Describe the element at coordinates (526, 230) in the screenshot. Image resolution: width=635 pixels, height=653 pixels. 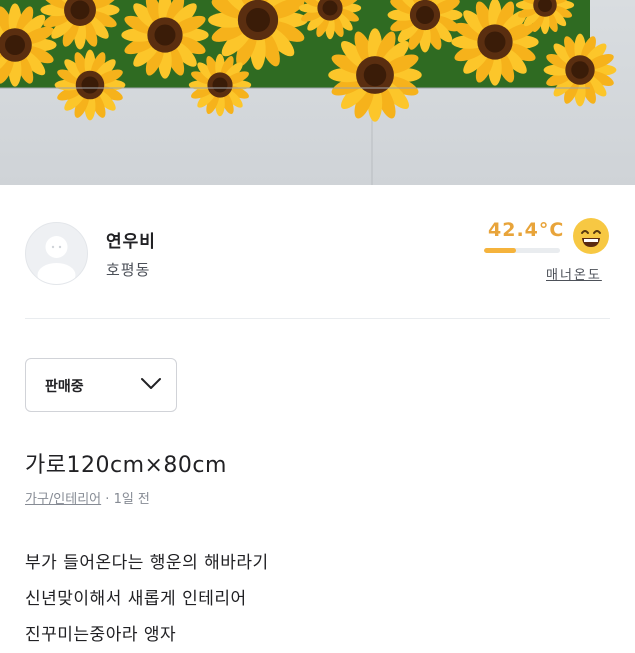
I see `manner-temperature: 42.4°C` at that location.